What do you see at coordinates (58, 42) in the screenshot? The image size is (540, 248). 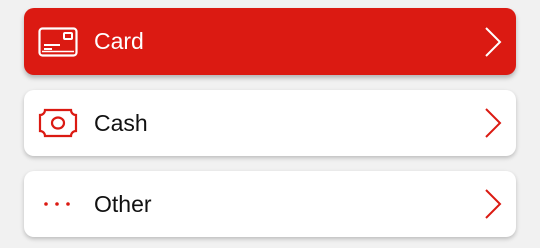 I see `credit-card-icon` at bounding box center [58, 42].